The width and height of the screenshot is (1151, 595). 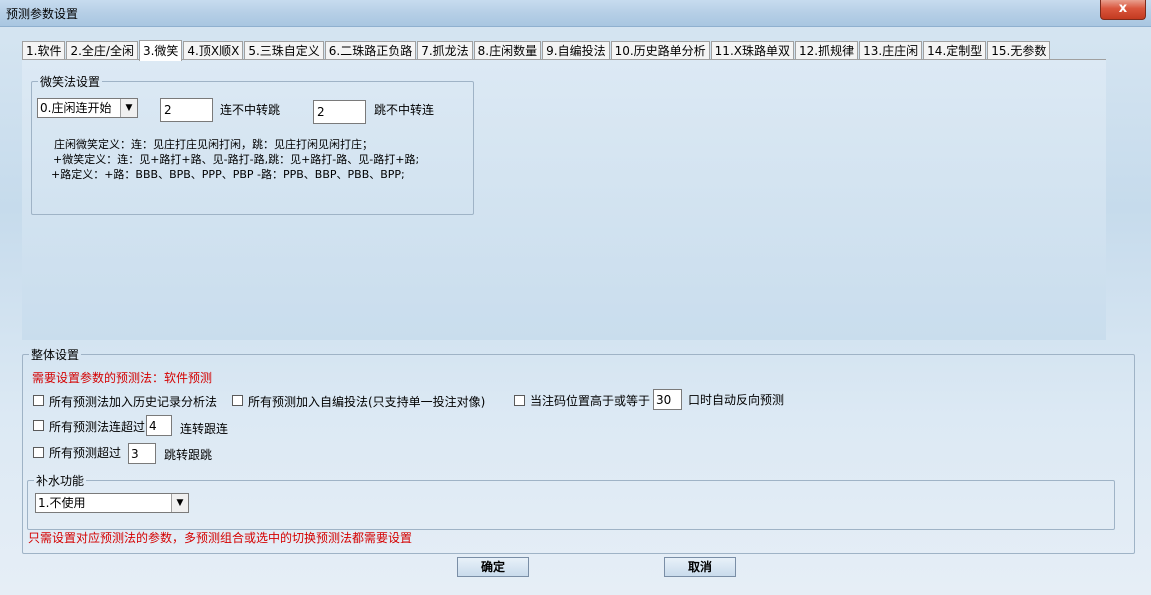 What do you see at coordinates (445, 50) in the screenshot?
I see `tab-7: 7.抓龙法` at bounding box center [445, 50].